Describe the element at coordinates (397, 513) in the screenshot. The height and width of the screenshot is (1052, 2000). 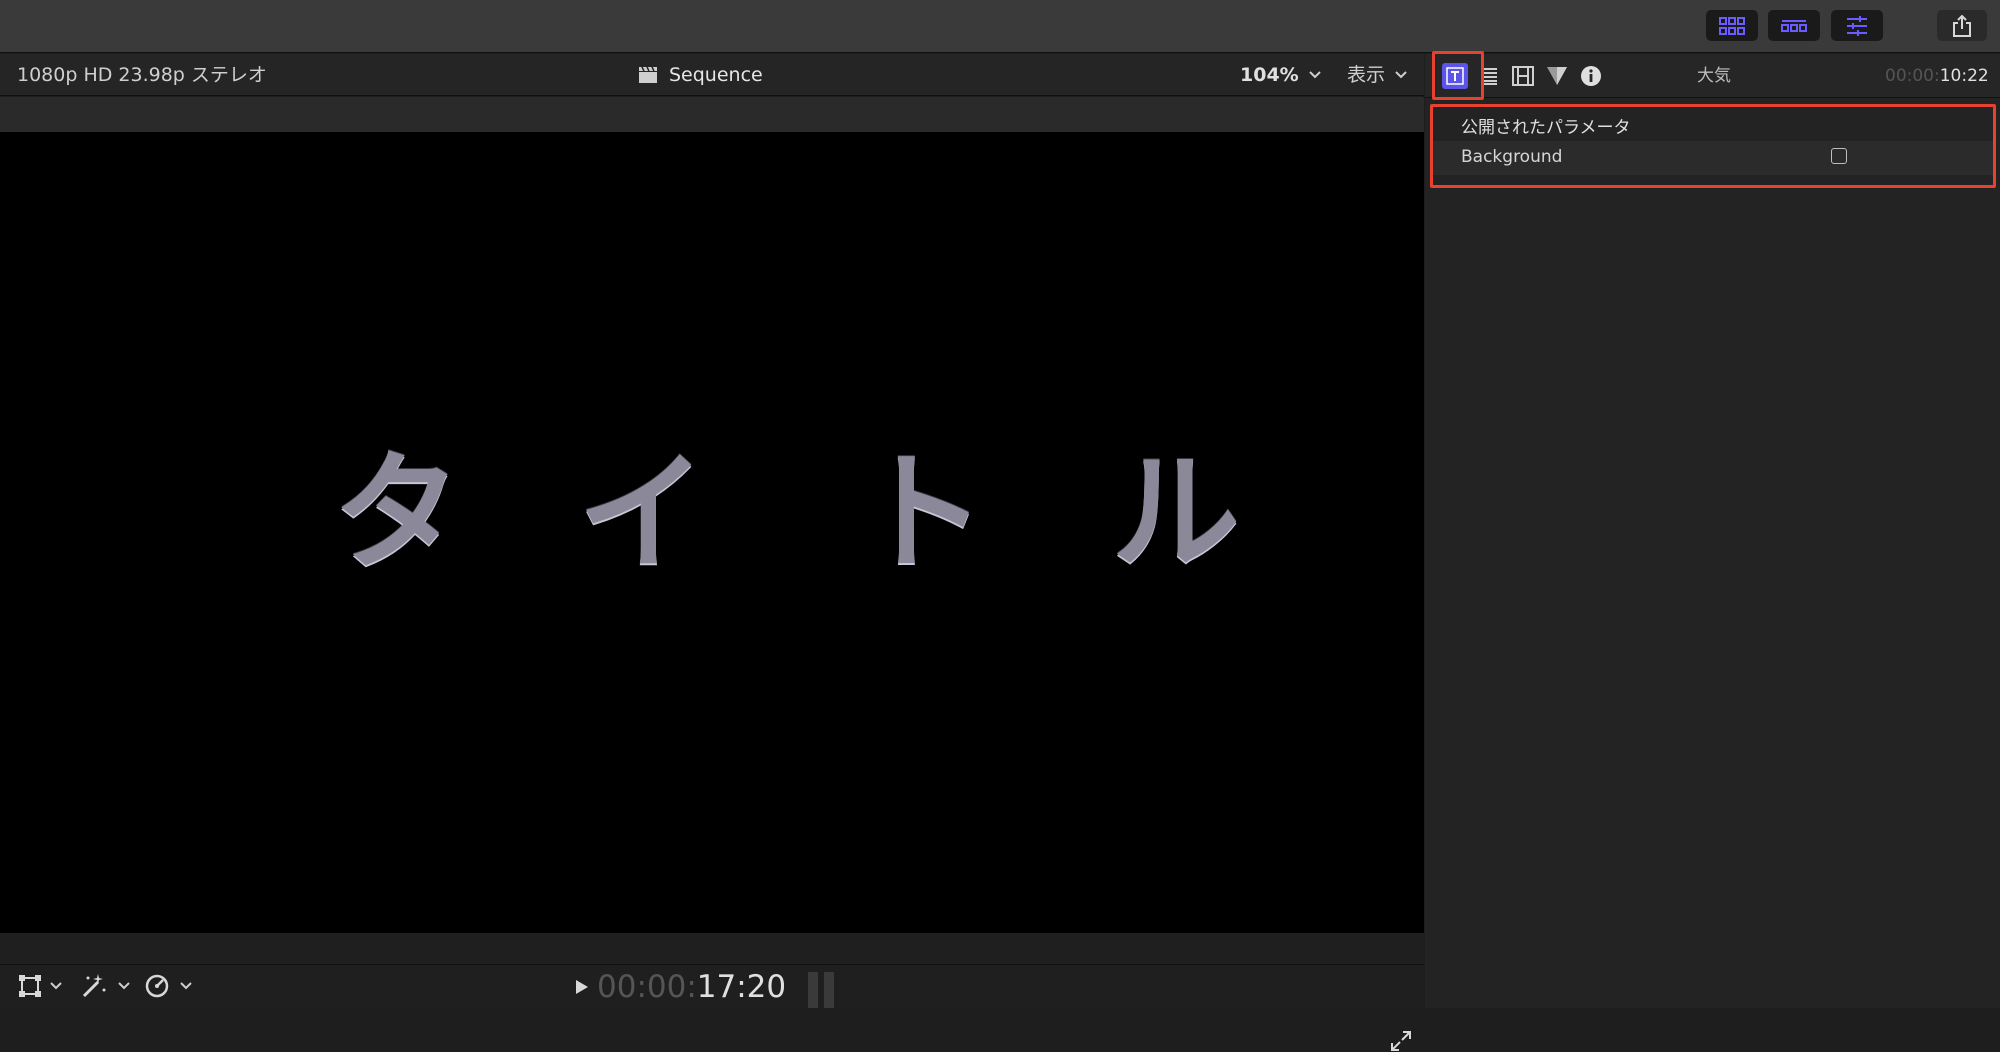
I see `title-char-1: タ` at that location.